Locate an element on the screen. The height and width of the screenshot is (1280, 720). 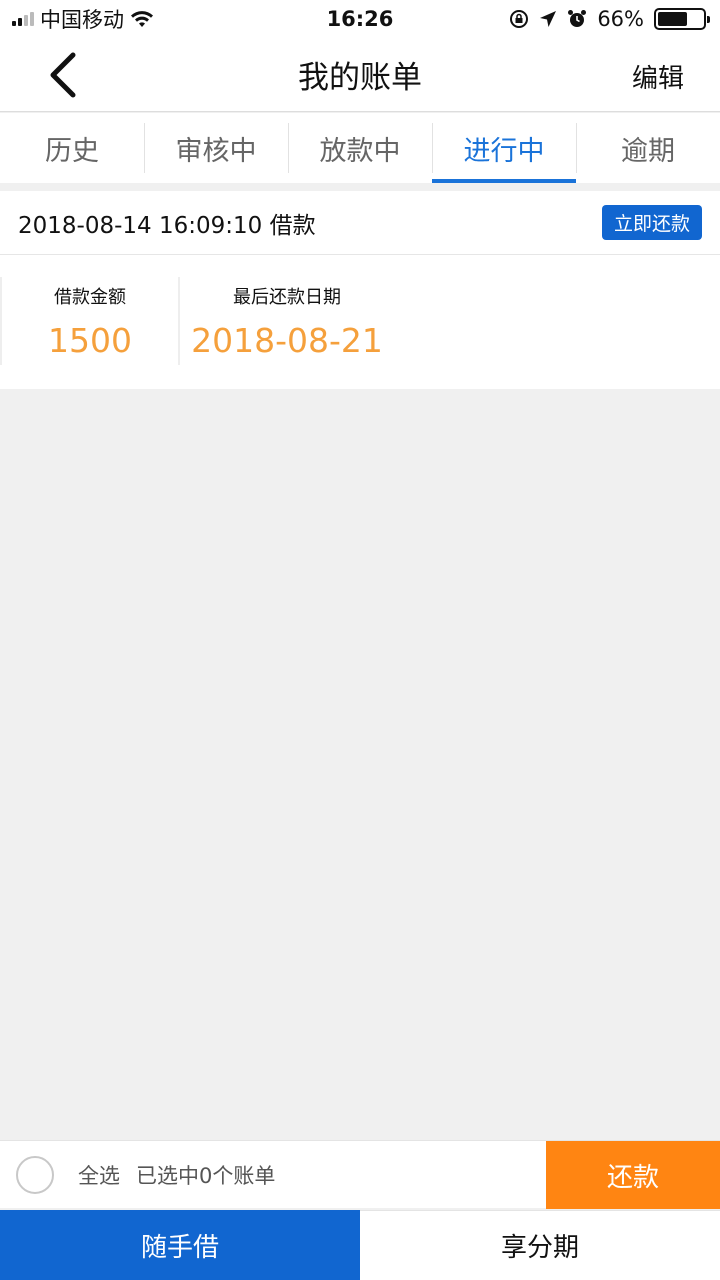
tab-in-progress: 进行中 is located at coordinates (504, 148).